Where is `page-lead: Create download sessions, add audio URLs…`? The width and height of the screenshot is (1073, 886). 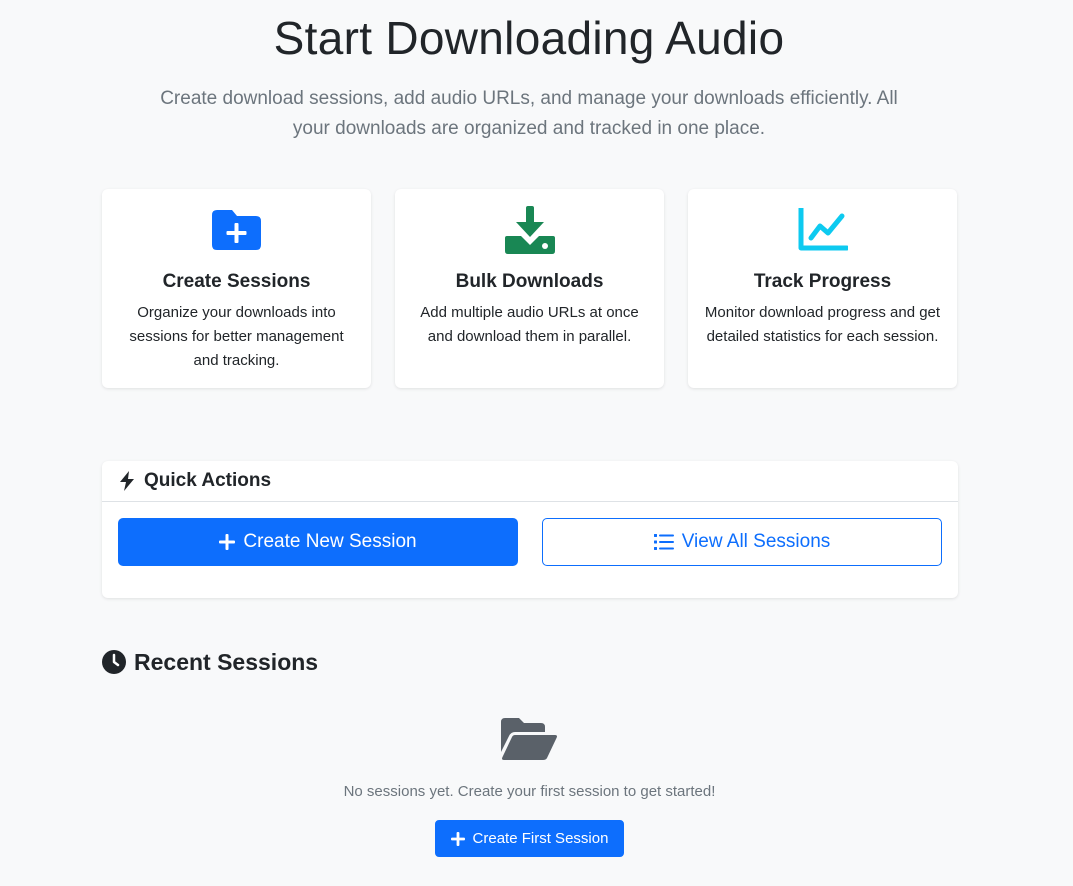
page-lead: Create download sessions, add audio URLs… is located at coordinates (529, 113).